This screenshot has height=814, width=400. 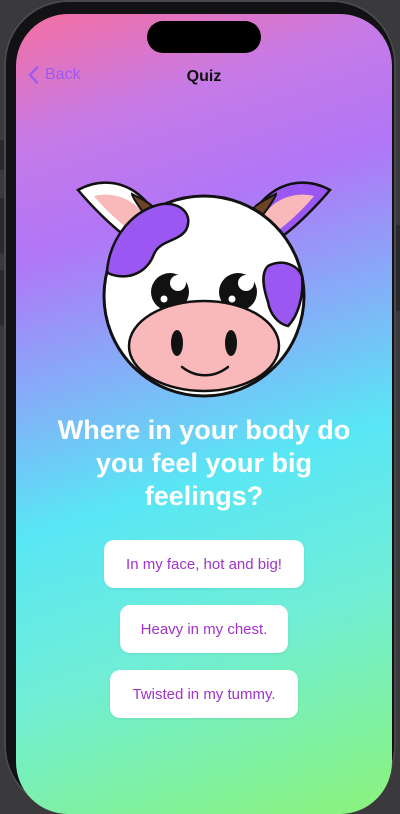 I want to click on page-title: Quiz, so click(x=204, y=76).